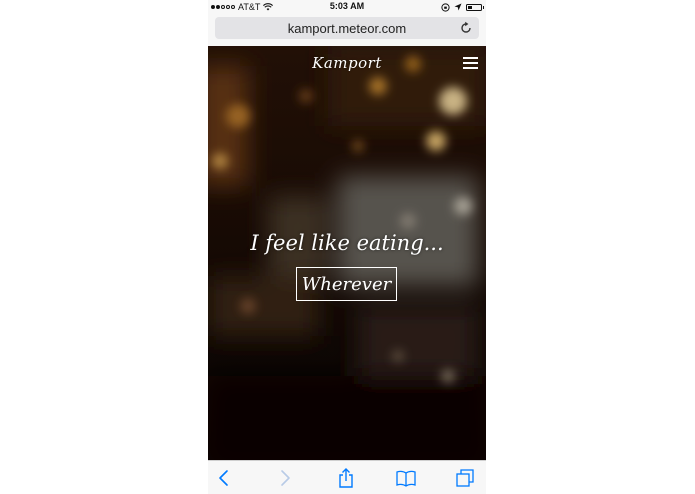  I want to click on url-text: kamport.meteor.com, so click(347, 28).